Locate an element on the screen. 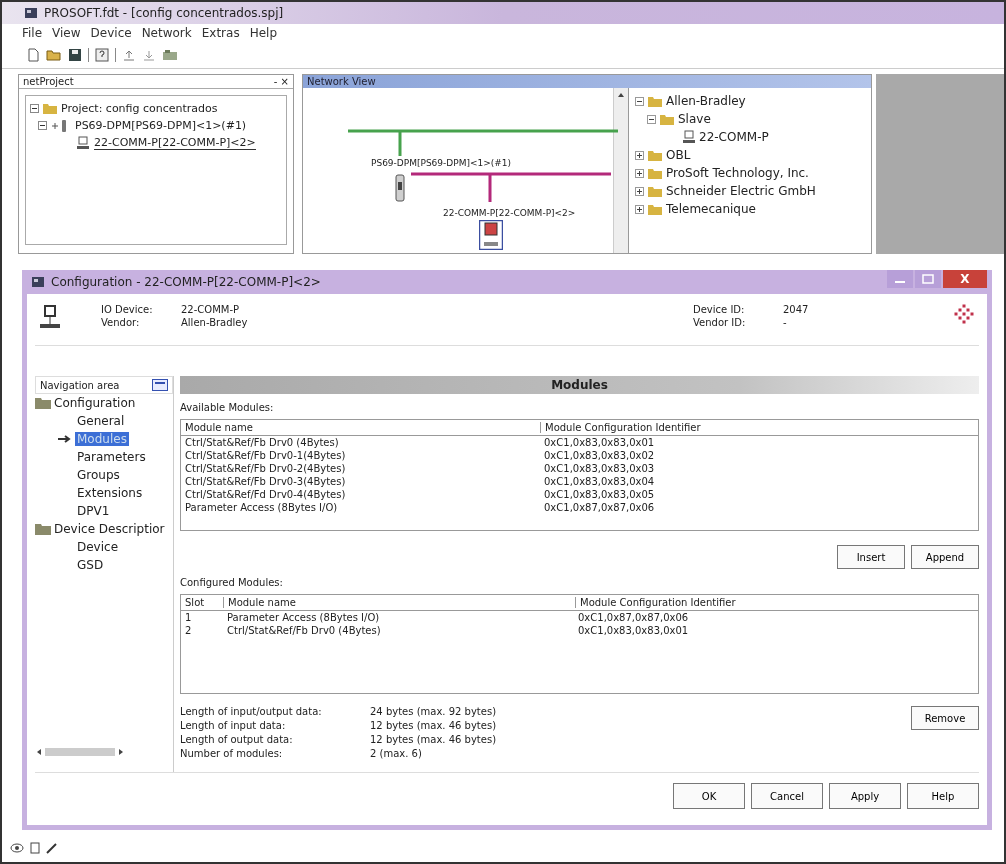 This screenshot has width=1006, height=864. panel-controls: - × is located at coordinates (281, 81).